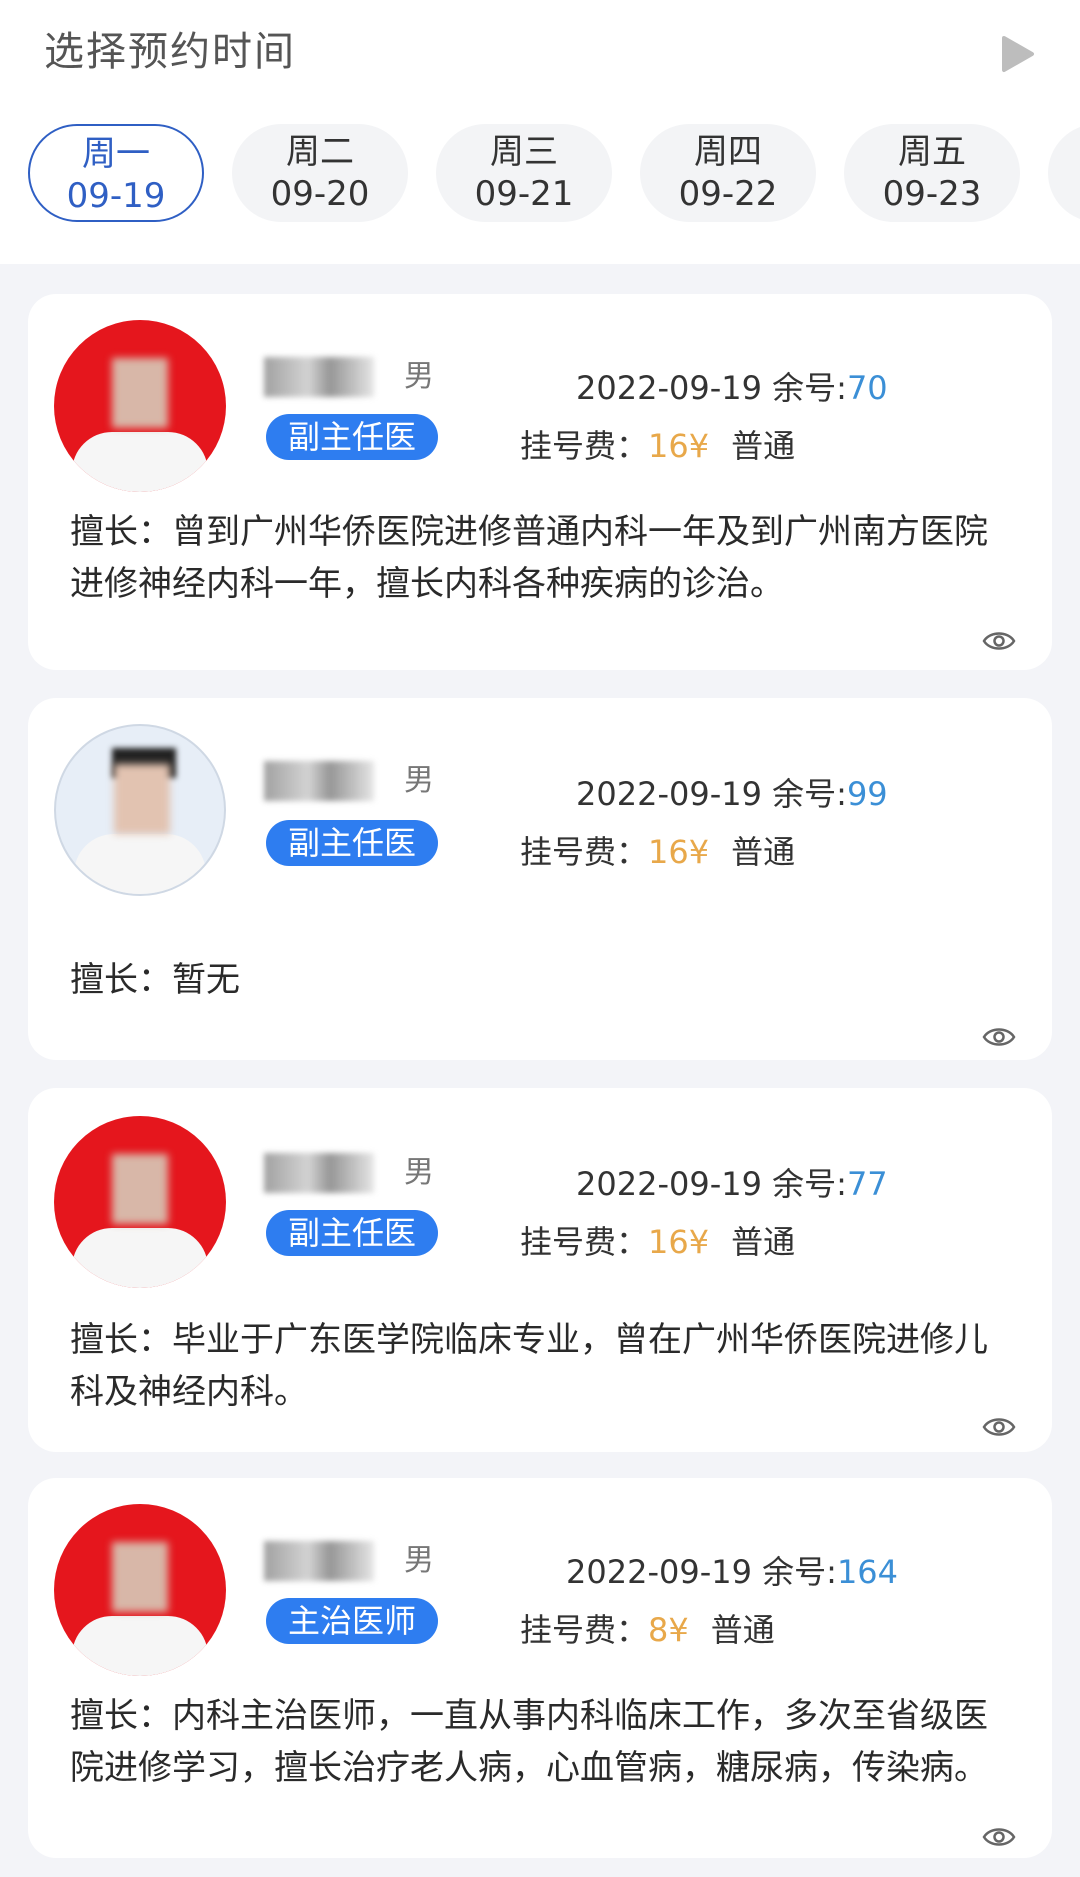 This screenshot has width=1080, height=1877. I want to click on remaining-count: 164, so click(867, 1572).